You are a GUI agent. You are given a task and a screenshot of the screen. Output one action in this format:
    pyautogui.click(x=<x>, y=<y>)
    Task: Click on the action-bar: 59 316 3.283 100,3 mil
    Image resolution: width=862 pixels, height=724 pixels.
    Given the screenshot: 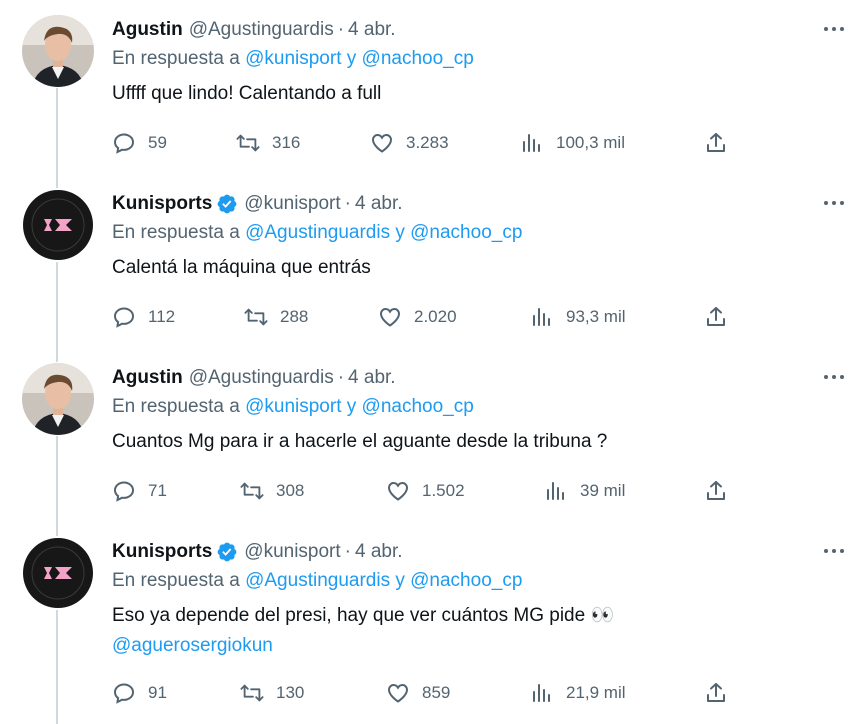 What is the action you would take?
    pyautogui.click(x=422, y=143)
    